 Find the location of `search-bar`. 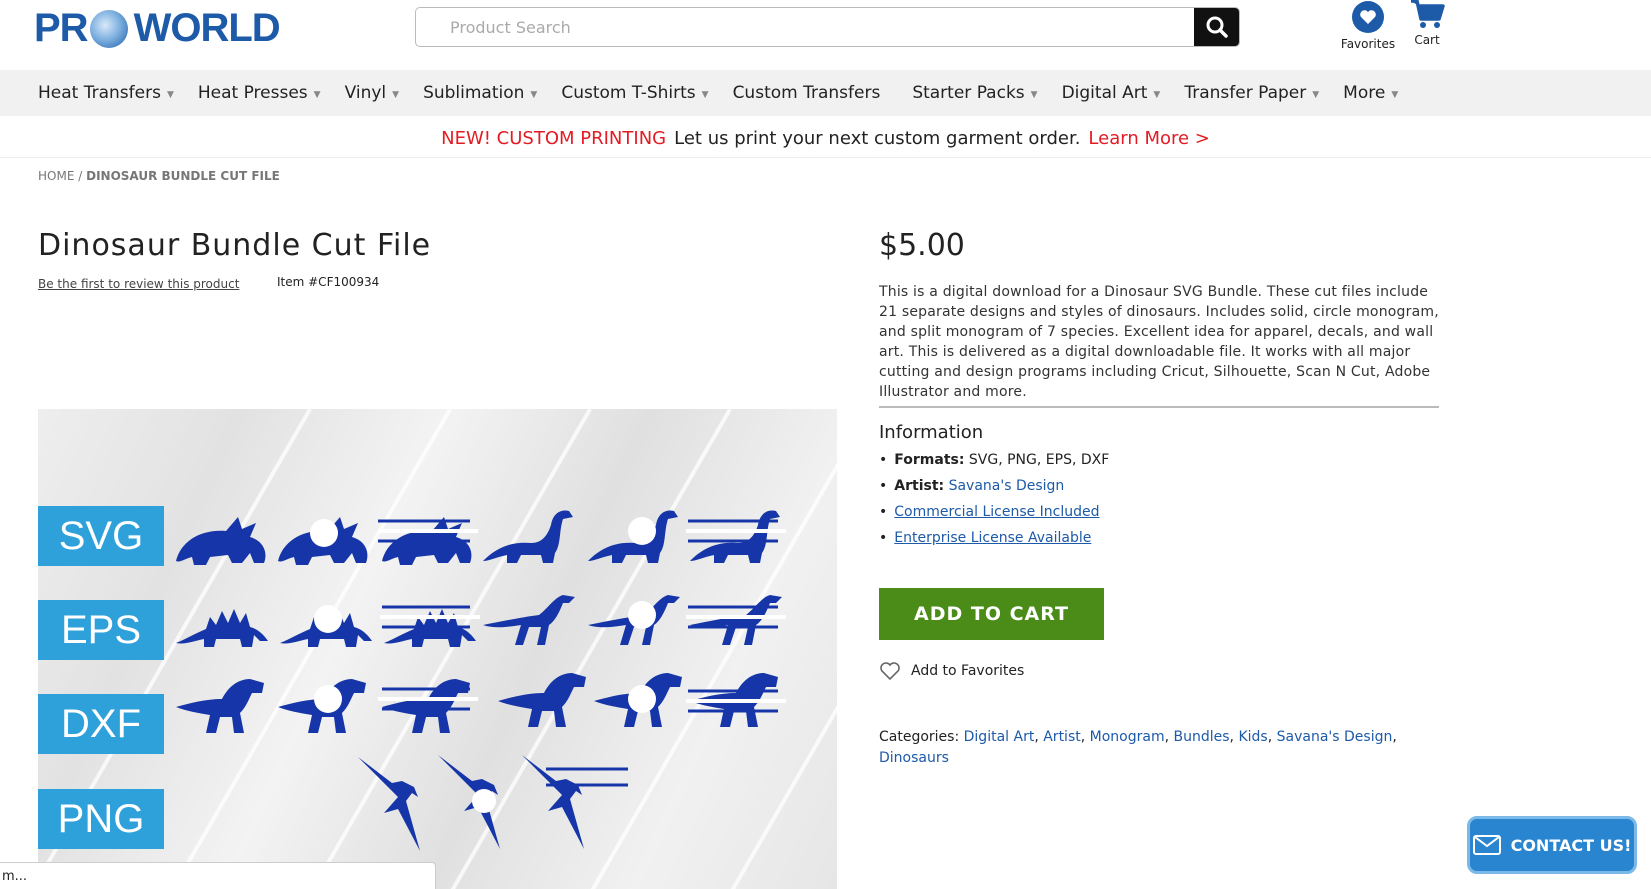

search-bar is located at coordinates (827, 27).